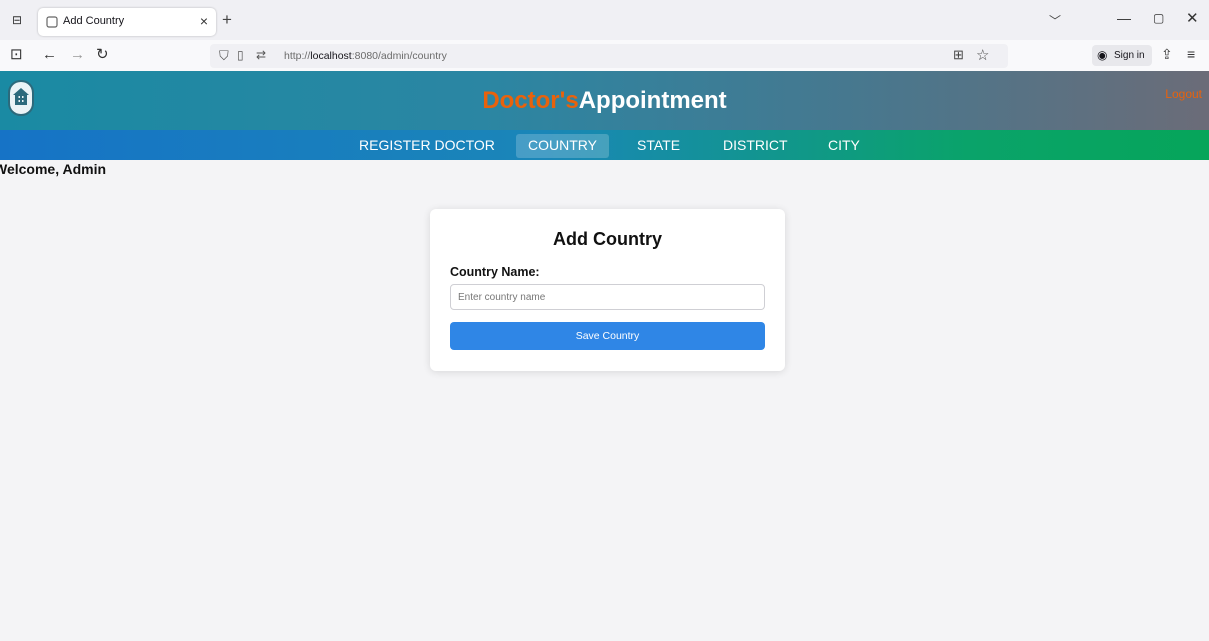 The height and width of the screenshot is (641, 1209). Describe the element at coordinates (1124, 18) in the screenshot. I see `window-minimize-icon: —` at that location.